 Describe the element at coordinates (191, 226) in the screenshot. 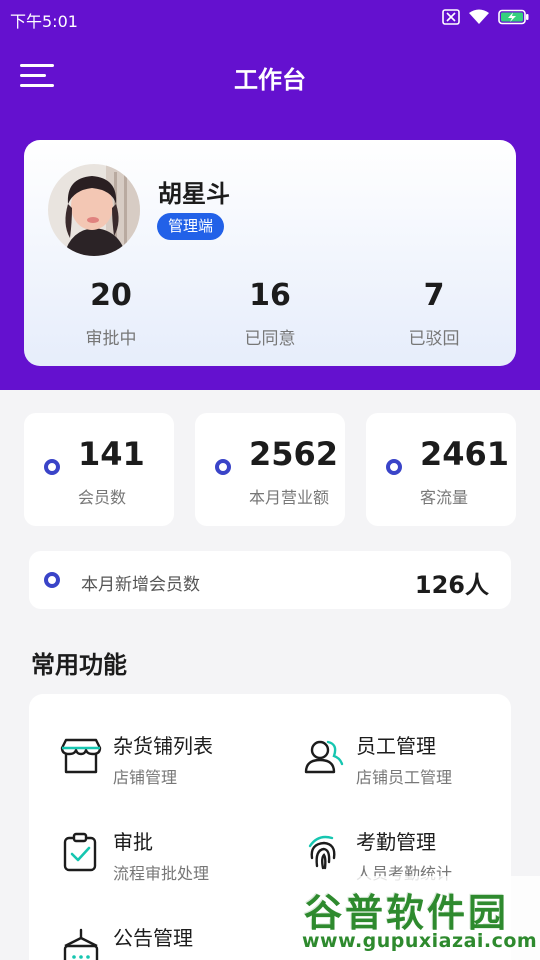

I see `role-badge: 管理端` at that location.